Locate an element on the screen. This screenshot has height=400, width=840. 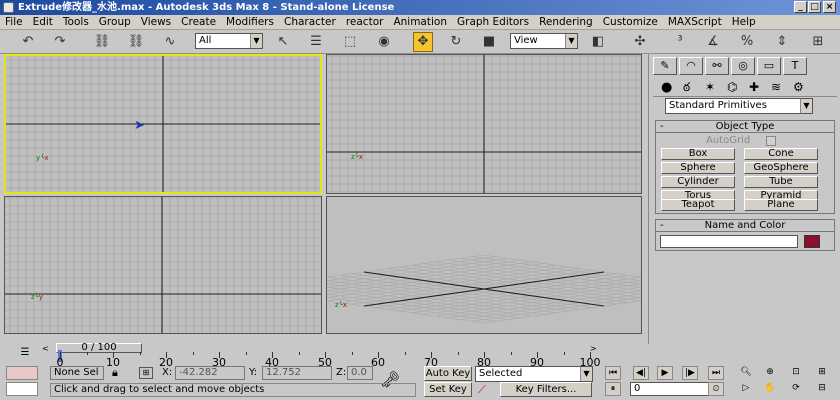
play-icon: ▶ is located at coordinates (665, 373).